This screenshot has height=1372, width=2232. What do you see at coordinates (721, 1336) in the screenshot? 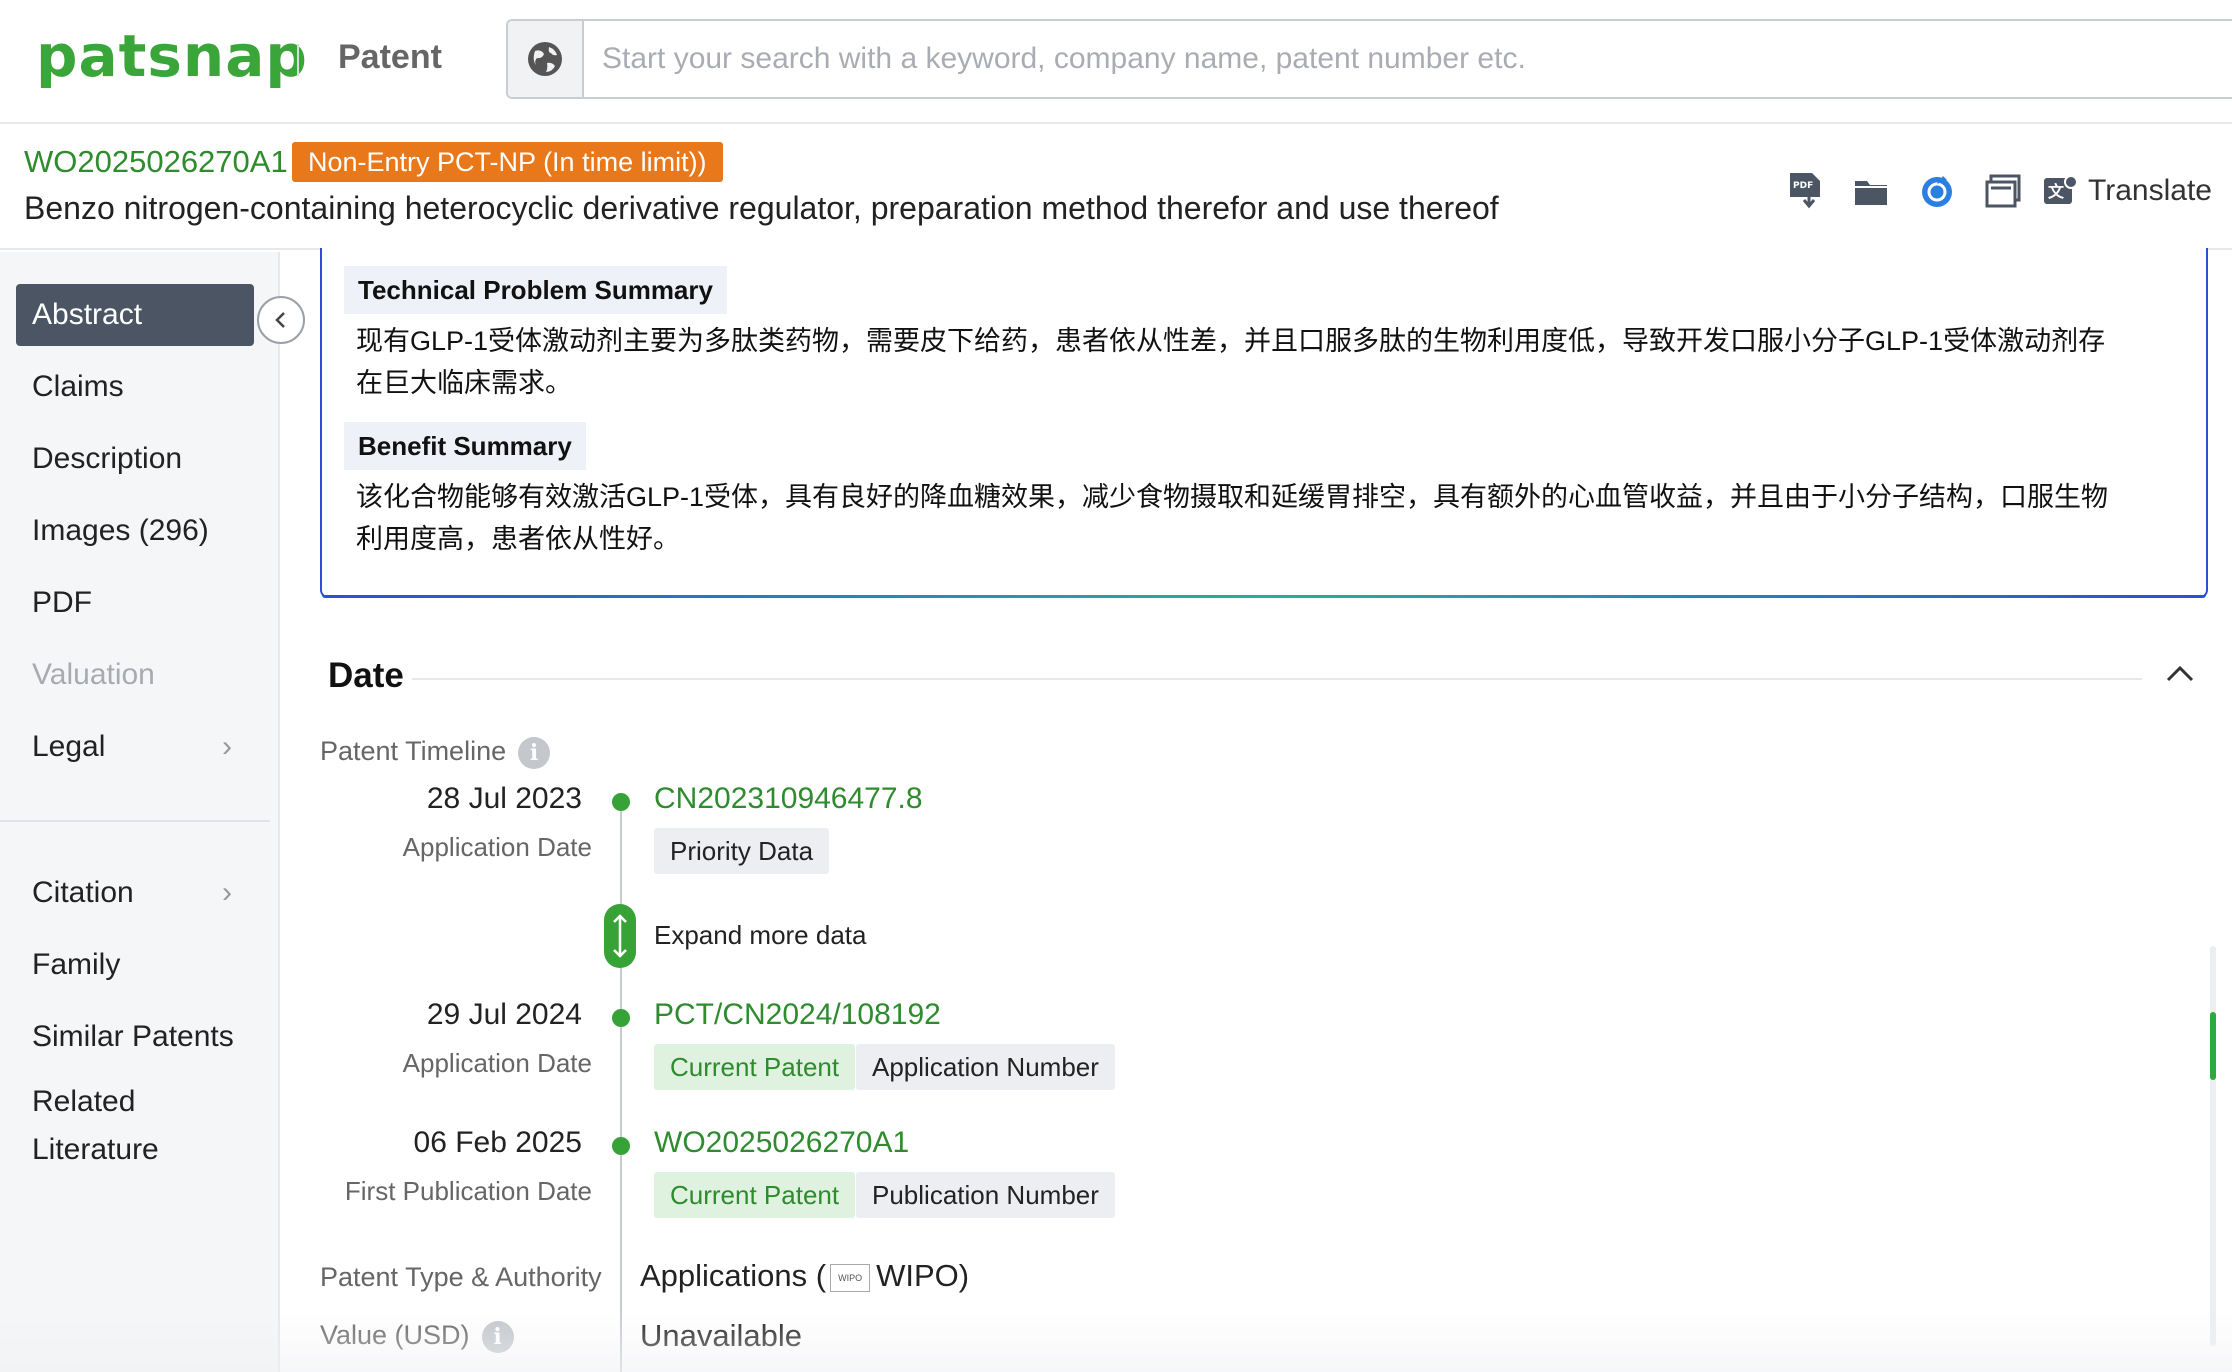
I see `value-usd-value: Unavailable` at bounding box center [721, 1336].